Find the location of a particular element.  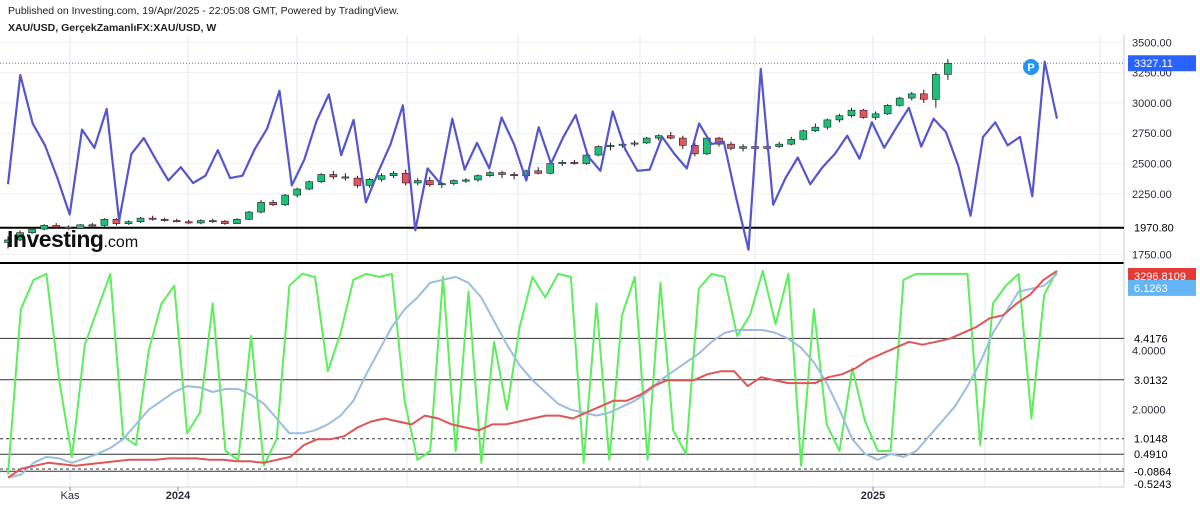

osc-value-tag: -0.5243 is located at coordinates (1162, 484).